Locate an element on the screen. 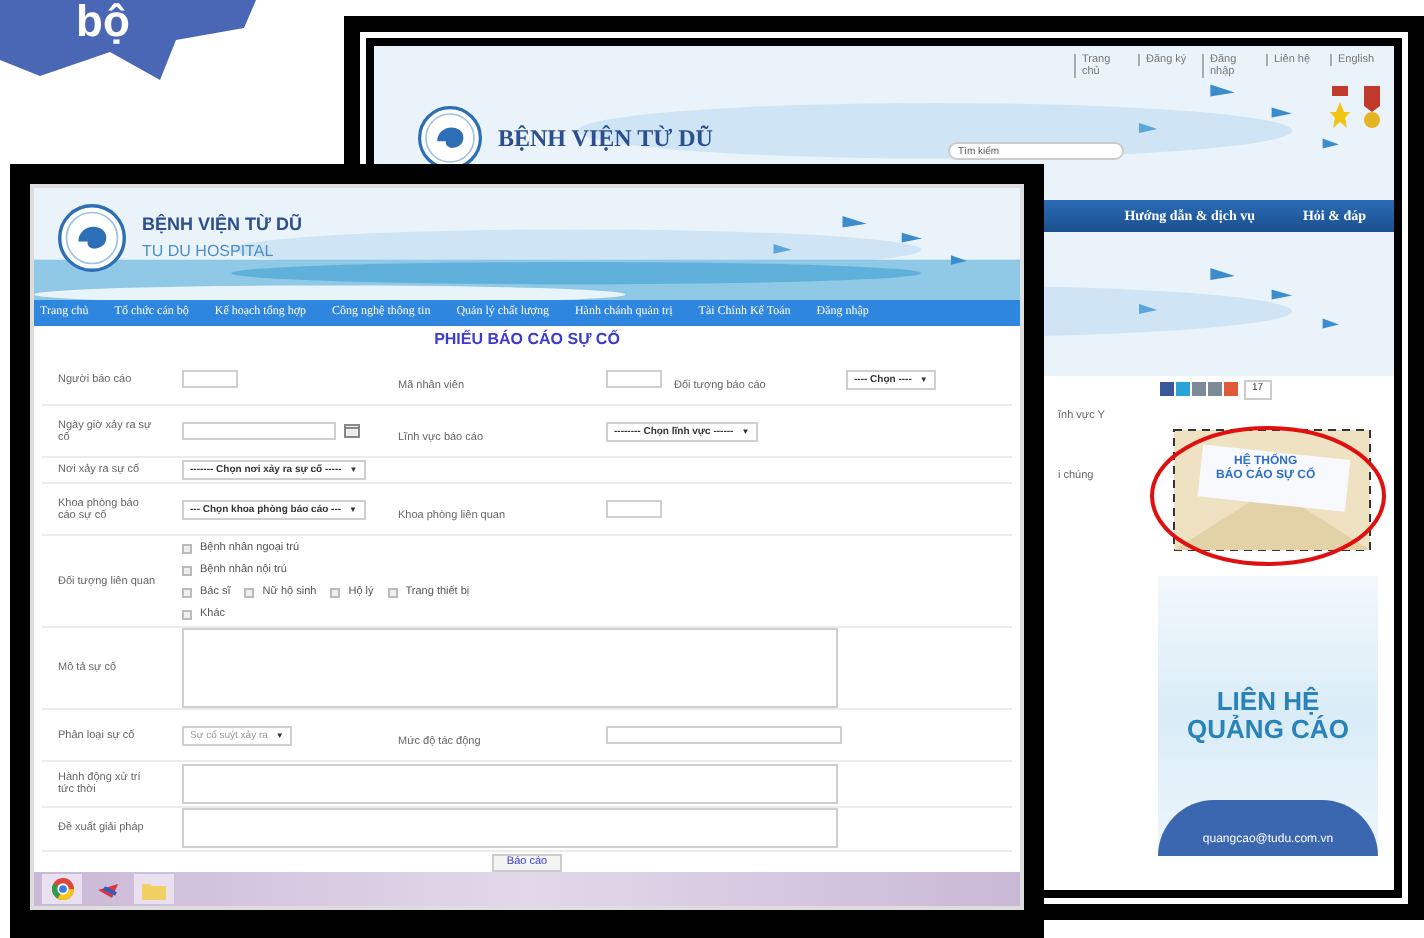 The height and width of the screenshot is (938, 1424). ad-title: QUẢNG CÁO is located at coordinates (1268, 729).